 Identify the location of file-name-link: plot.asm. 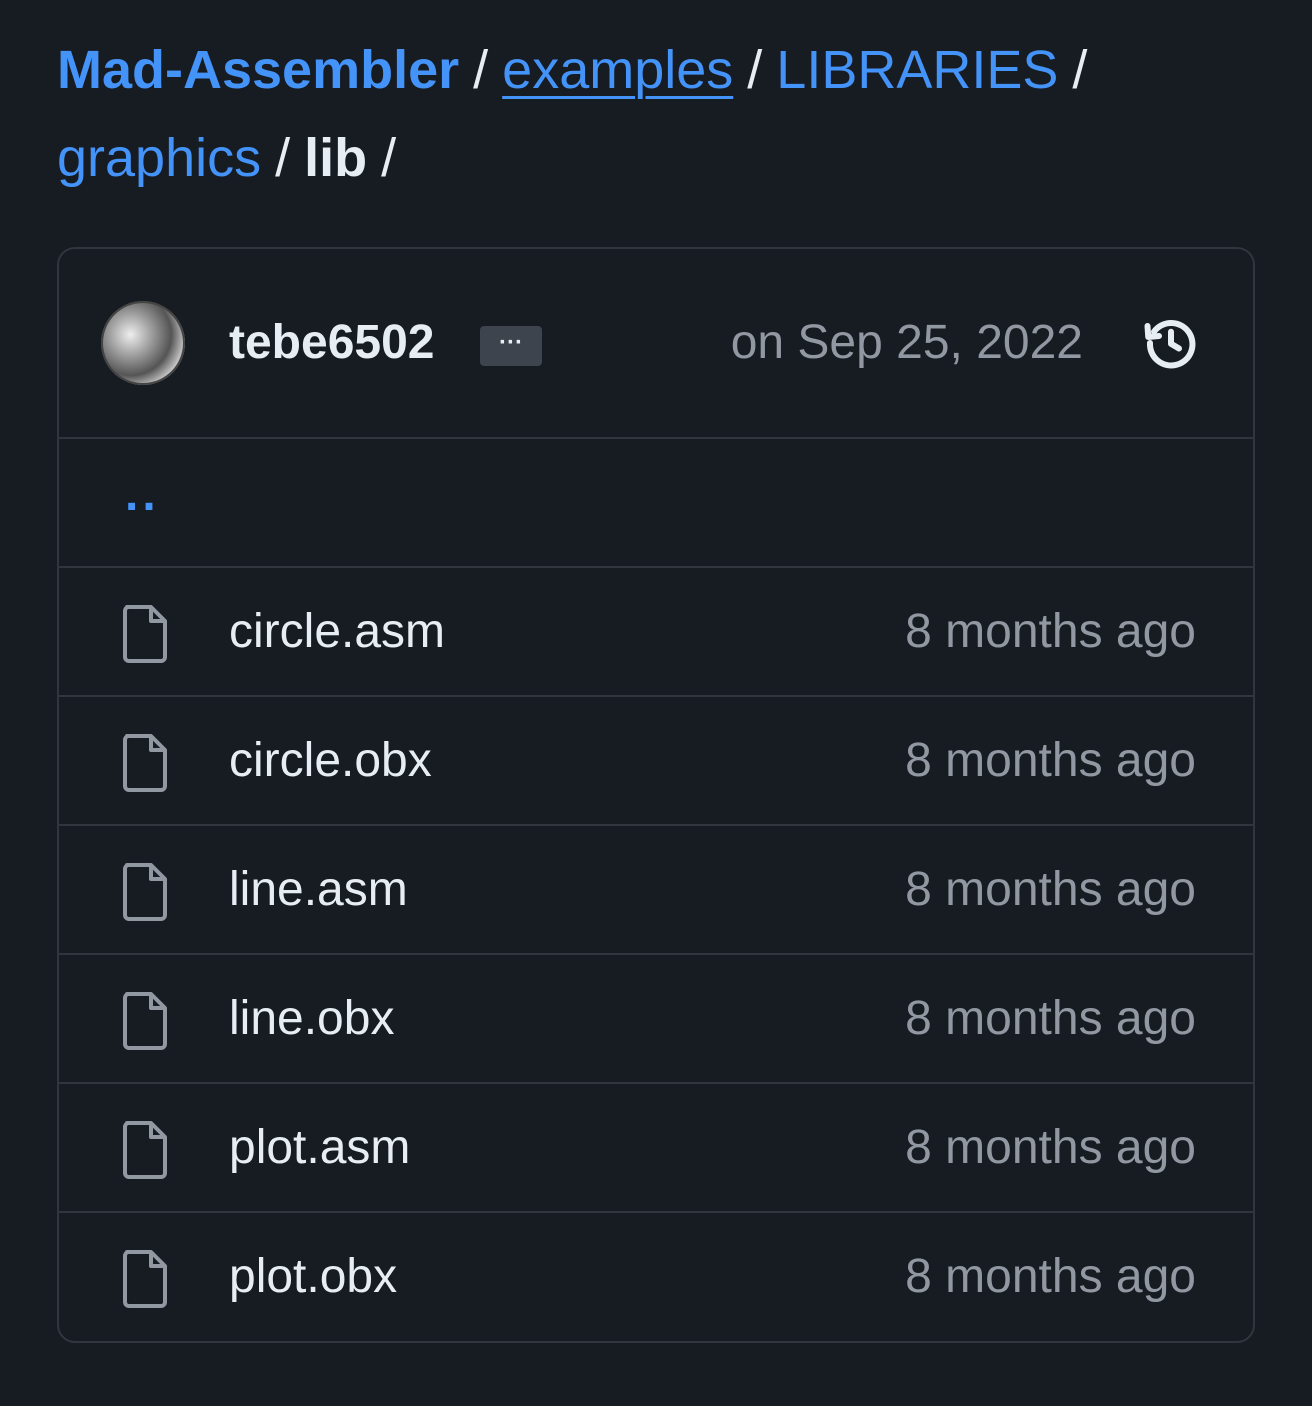
(319, 1148).